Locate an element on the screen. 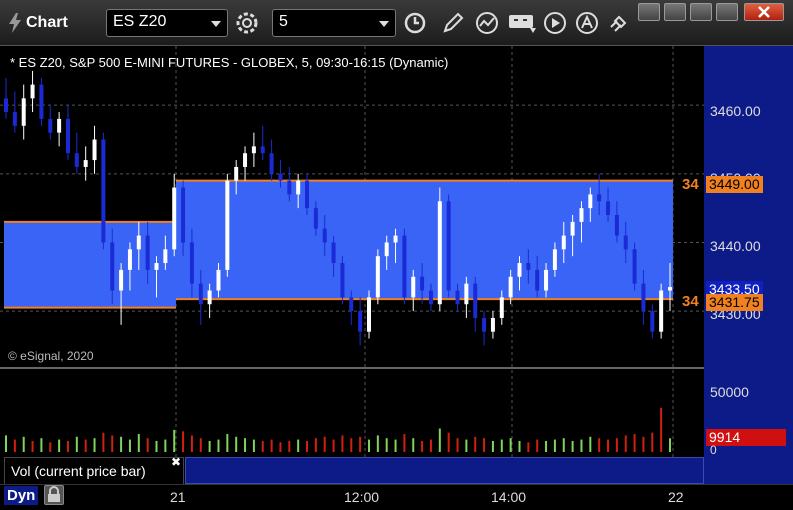 Image resolution: width=793 pixels, height=510 pixels. gear-icon is located at coordinates (247, 23).